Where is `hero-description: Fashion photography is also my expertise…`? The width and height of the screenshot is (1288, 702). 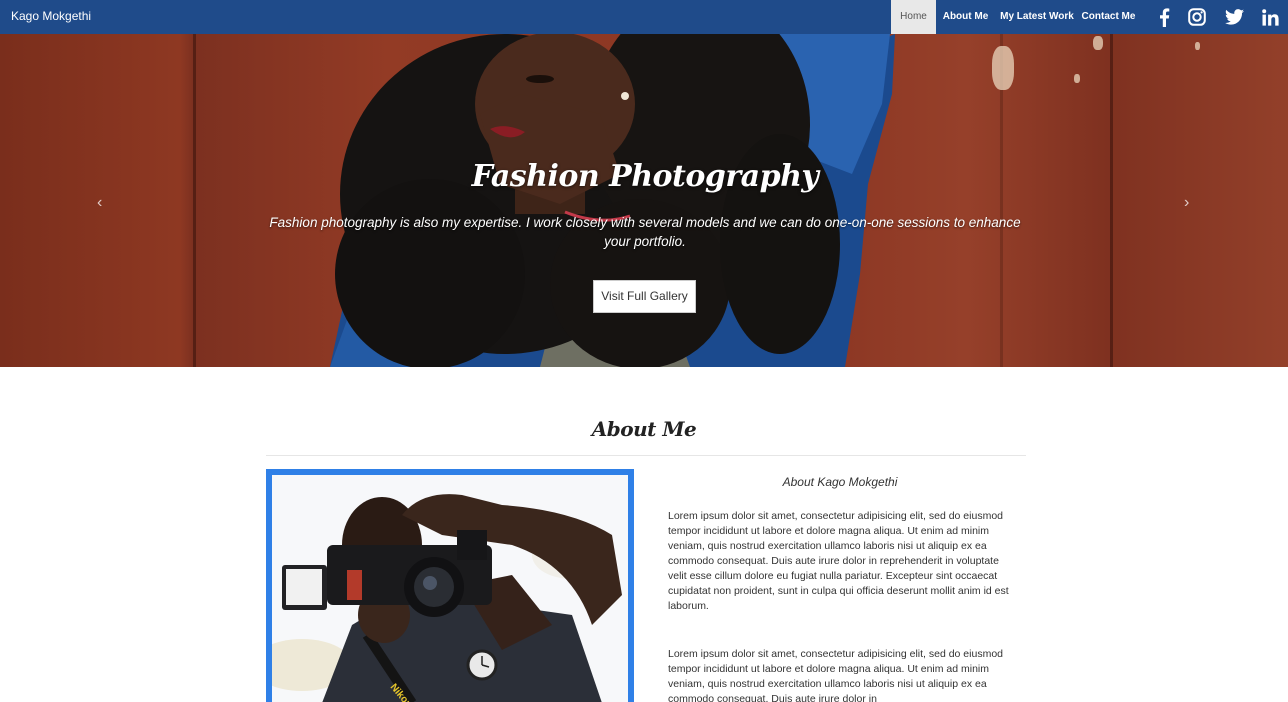
hero-description: Fashion photography is also my expertise… is located at coordinates (645, 232).